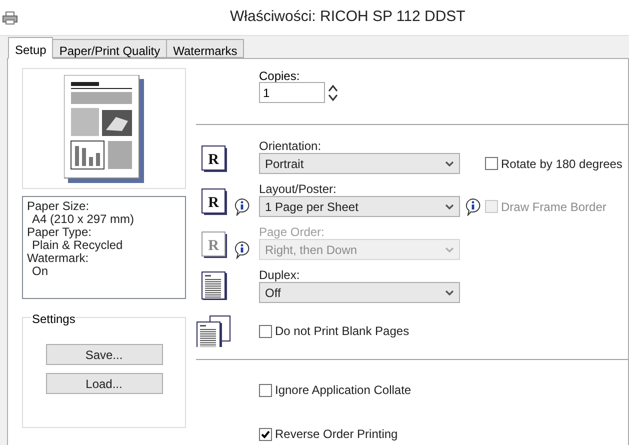  Describe the element at coordinates (214, 331) in the screenshot. I see `pages-icon` at that location.